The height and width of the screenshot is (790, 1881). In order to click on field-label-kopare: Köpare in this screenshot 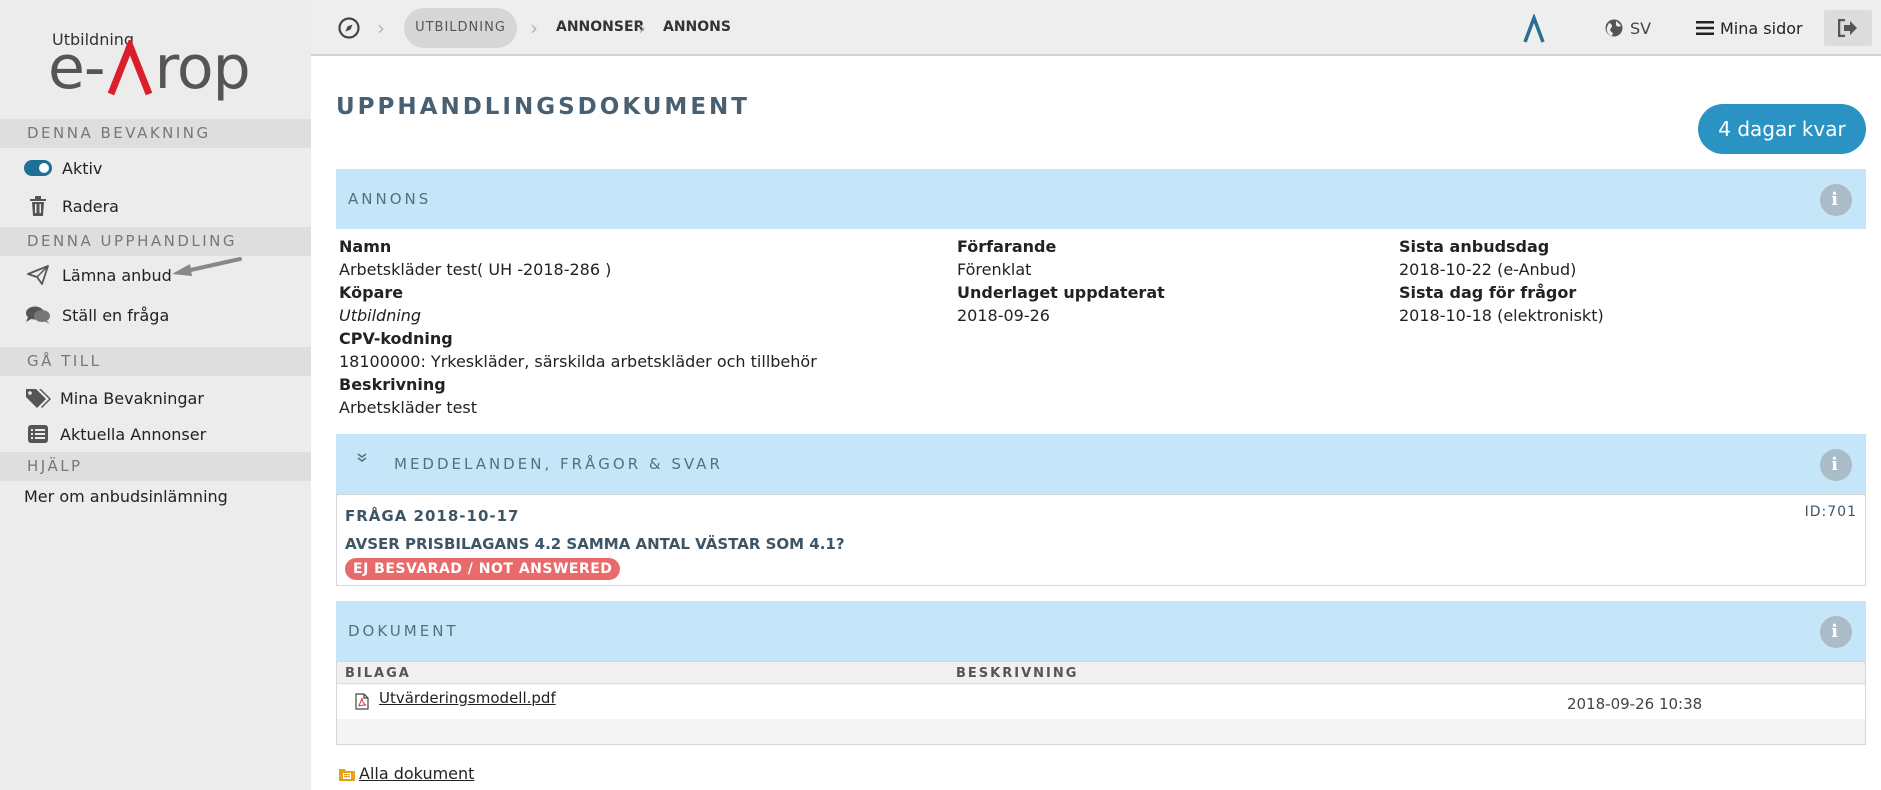, I will do `click(371, 292)`.